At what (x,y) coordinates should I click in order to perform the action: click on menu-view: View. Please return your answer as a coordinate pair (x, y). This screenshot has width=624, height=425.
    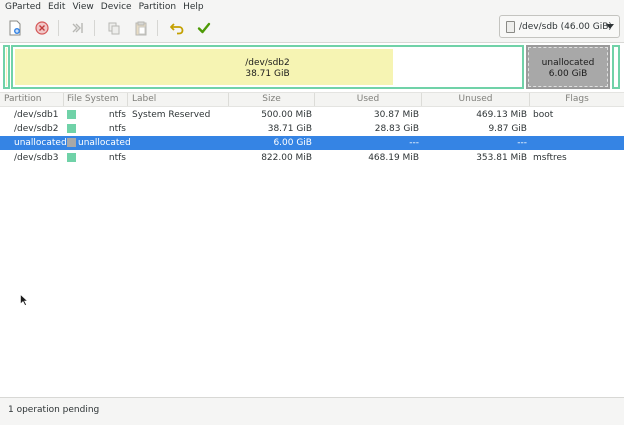
    Looking at the image, I should click on (84, 7).